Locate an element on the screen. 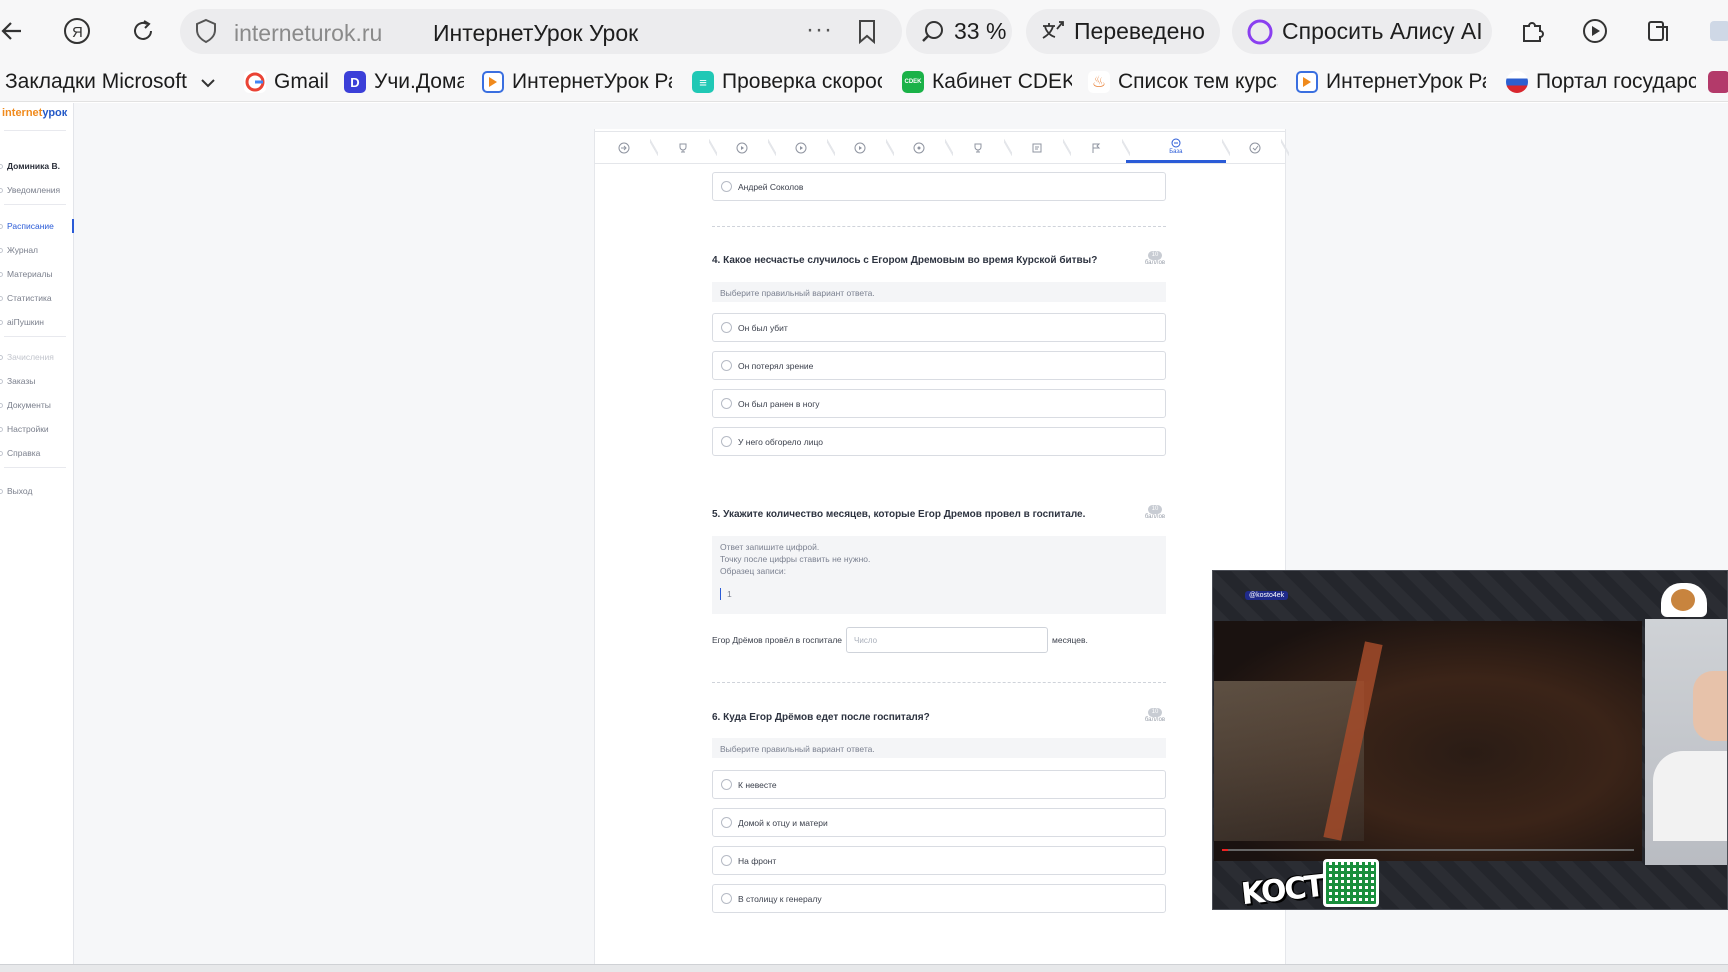 The width and height of the screenshot is (1728, 972). sidebar-item-schedule: Расписание is located at coordinates (37, 226).